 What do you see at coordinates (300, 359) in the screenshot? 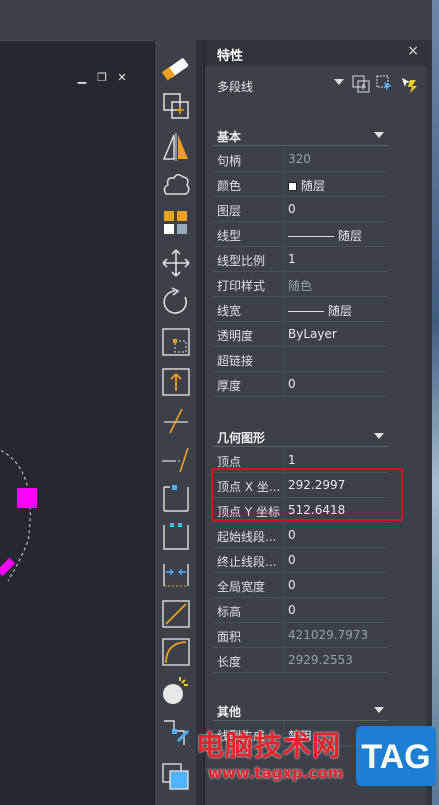
I see `property-row: 超链接` at bounding box center [300, 359].